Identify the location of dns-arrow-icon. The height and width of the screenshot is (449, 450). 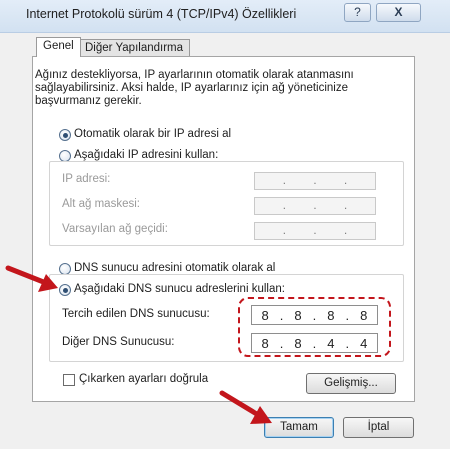
(31, 278).